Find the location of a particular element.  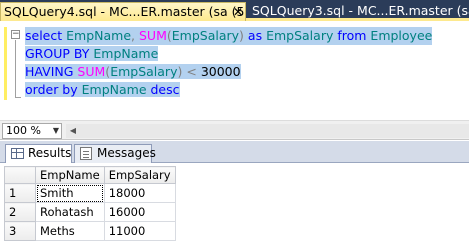

grid-cell: 11000 is located at coordinates (139, 231).